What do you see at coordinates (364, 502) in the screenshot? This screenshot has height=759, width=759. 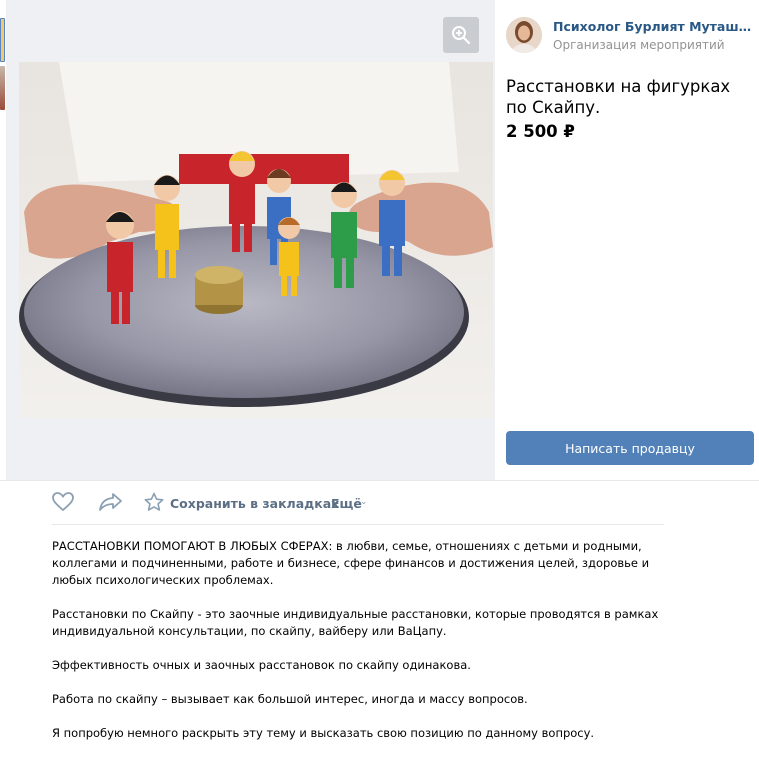 I see `chevron-down-icon: ⌄` at bounding box center [364, 502].